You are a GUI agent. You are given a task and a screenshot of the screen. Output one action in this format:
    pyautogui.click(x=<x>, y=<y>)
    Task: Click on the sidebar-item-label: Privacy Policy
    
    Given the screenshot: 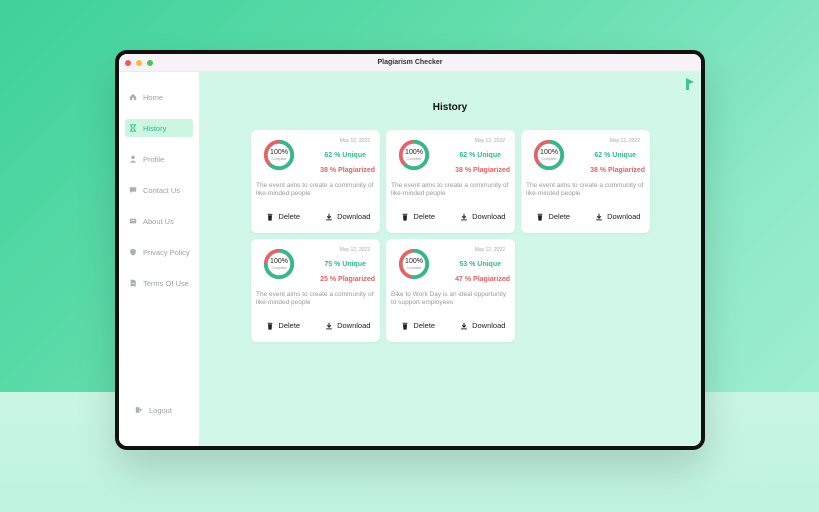 What is the action you would take?
    pyautogui.click(x=166, y=252)
    